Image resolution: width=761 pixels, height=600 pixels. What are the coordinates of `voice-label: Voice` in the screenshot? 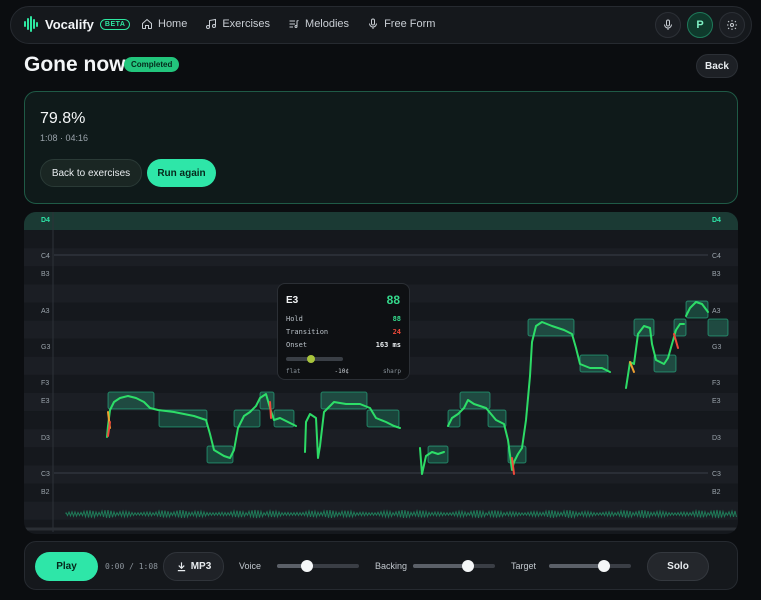 It's located at (250, 566).